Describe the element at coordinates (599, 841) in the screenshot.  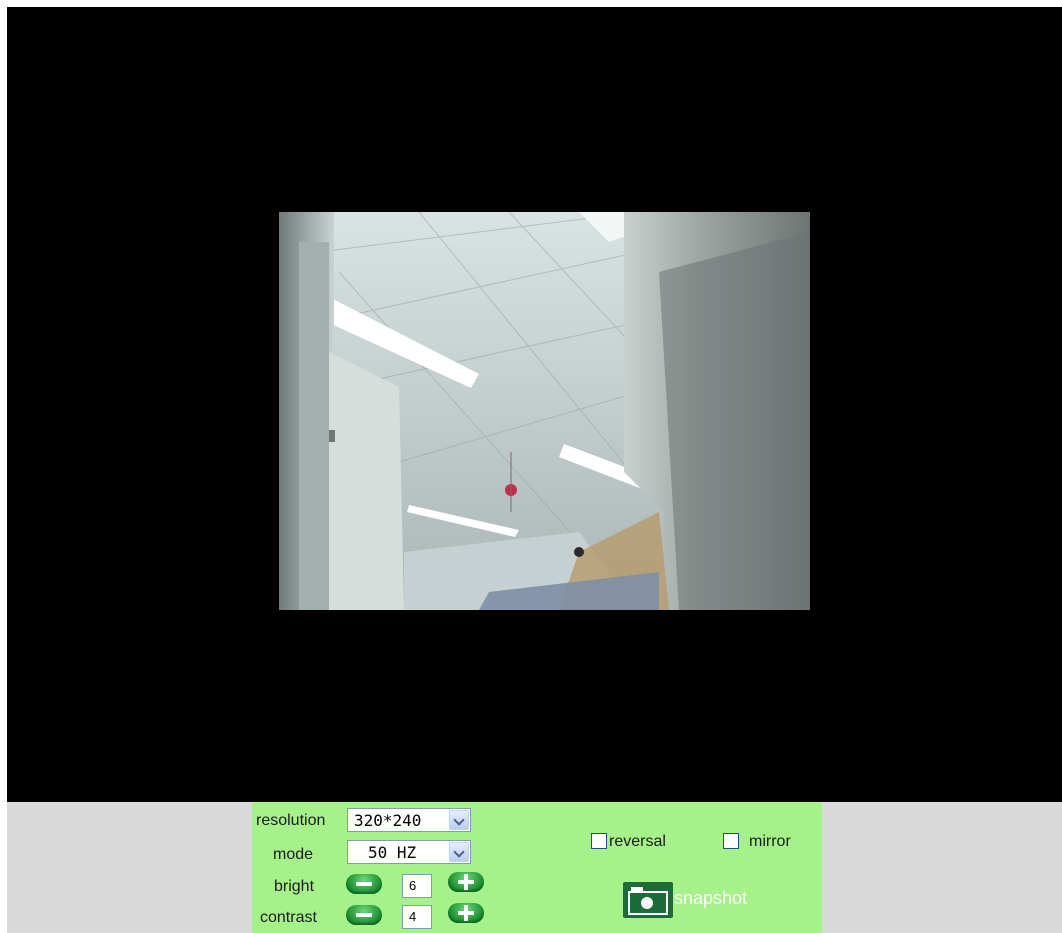
I see `reversal-checkbox` at that location.